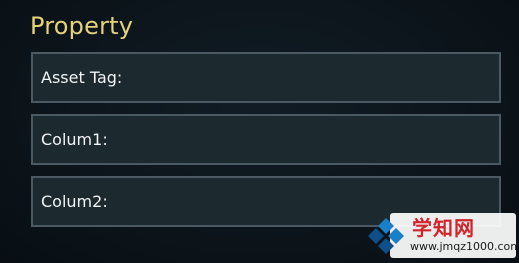 The image size is (519, 263). I want to click on asset-tag-label: Asset Tag:, so click(82, 77).